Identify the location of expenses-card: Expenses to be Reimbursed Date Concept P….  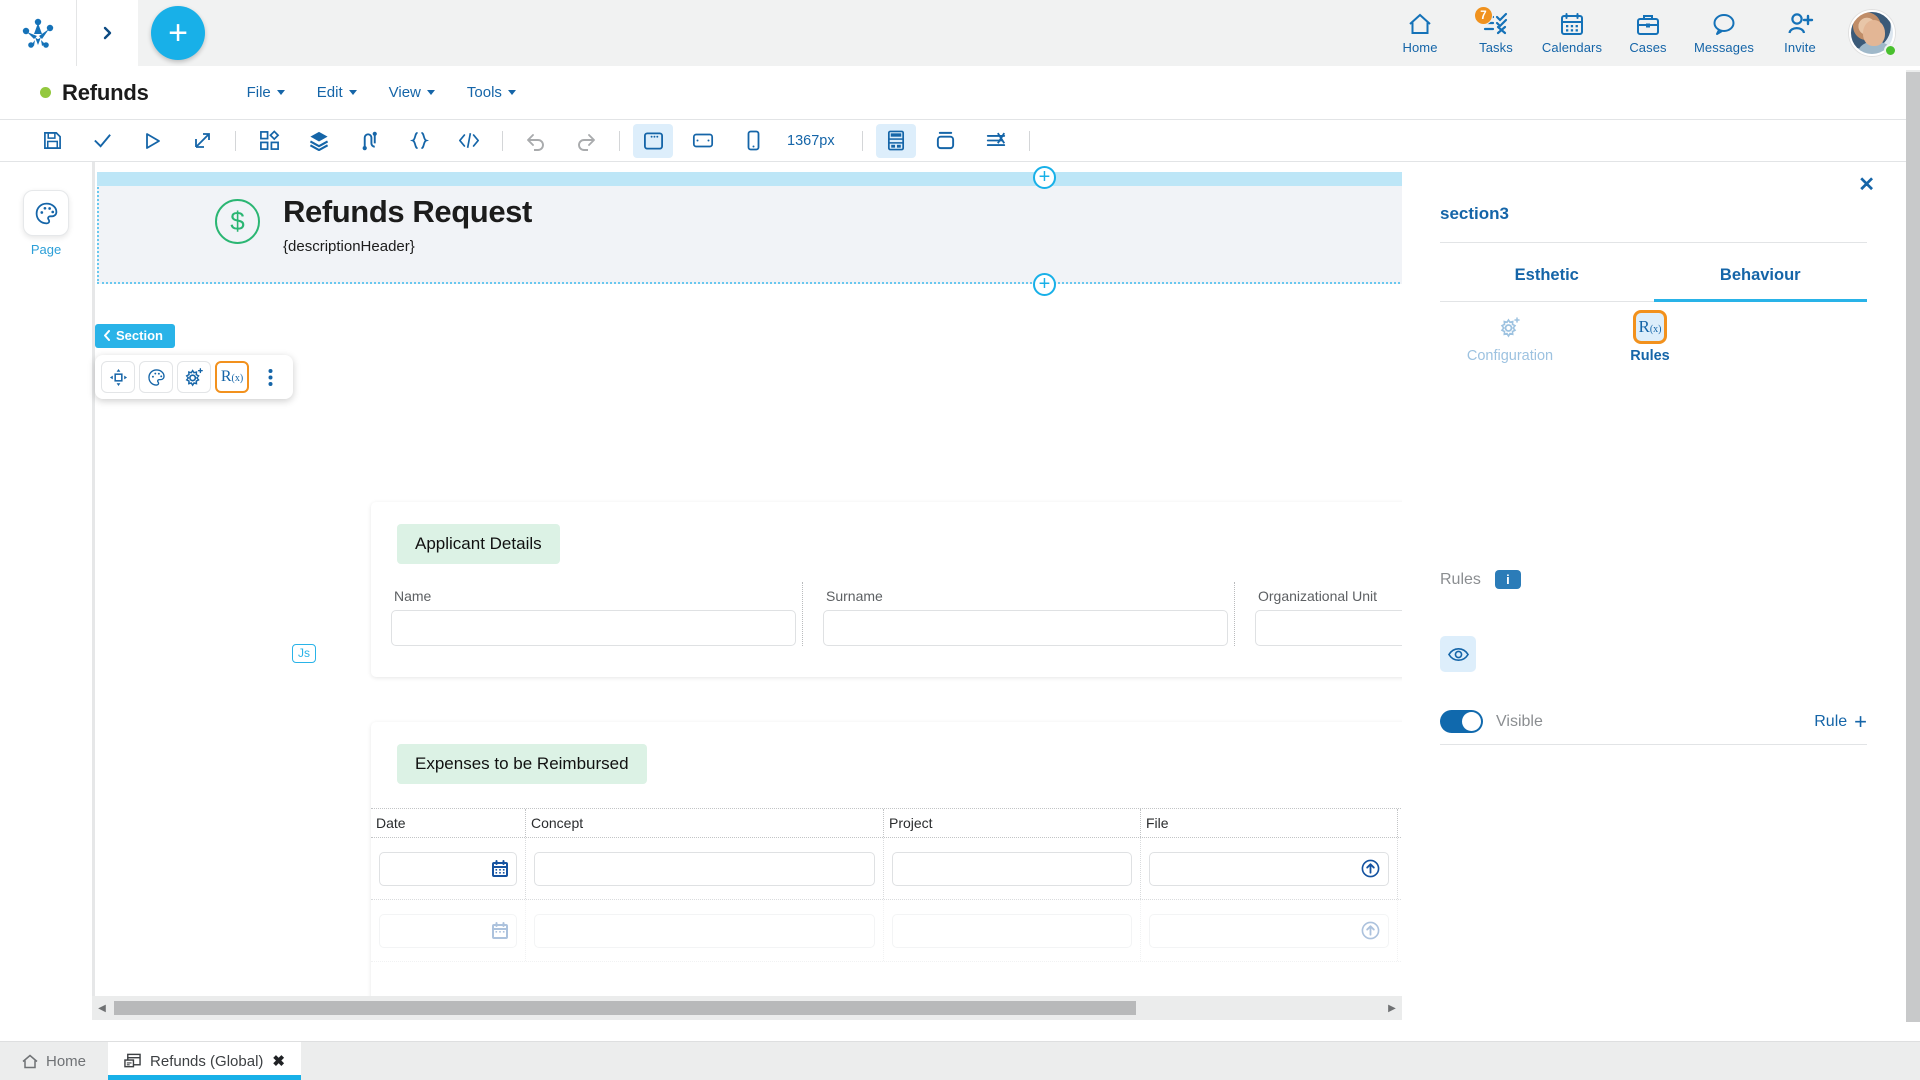
(886, 863).